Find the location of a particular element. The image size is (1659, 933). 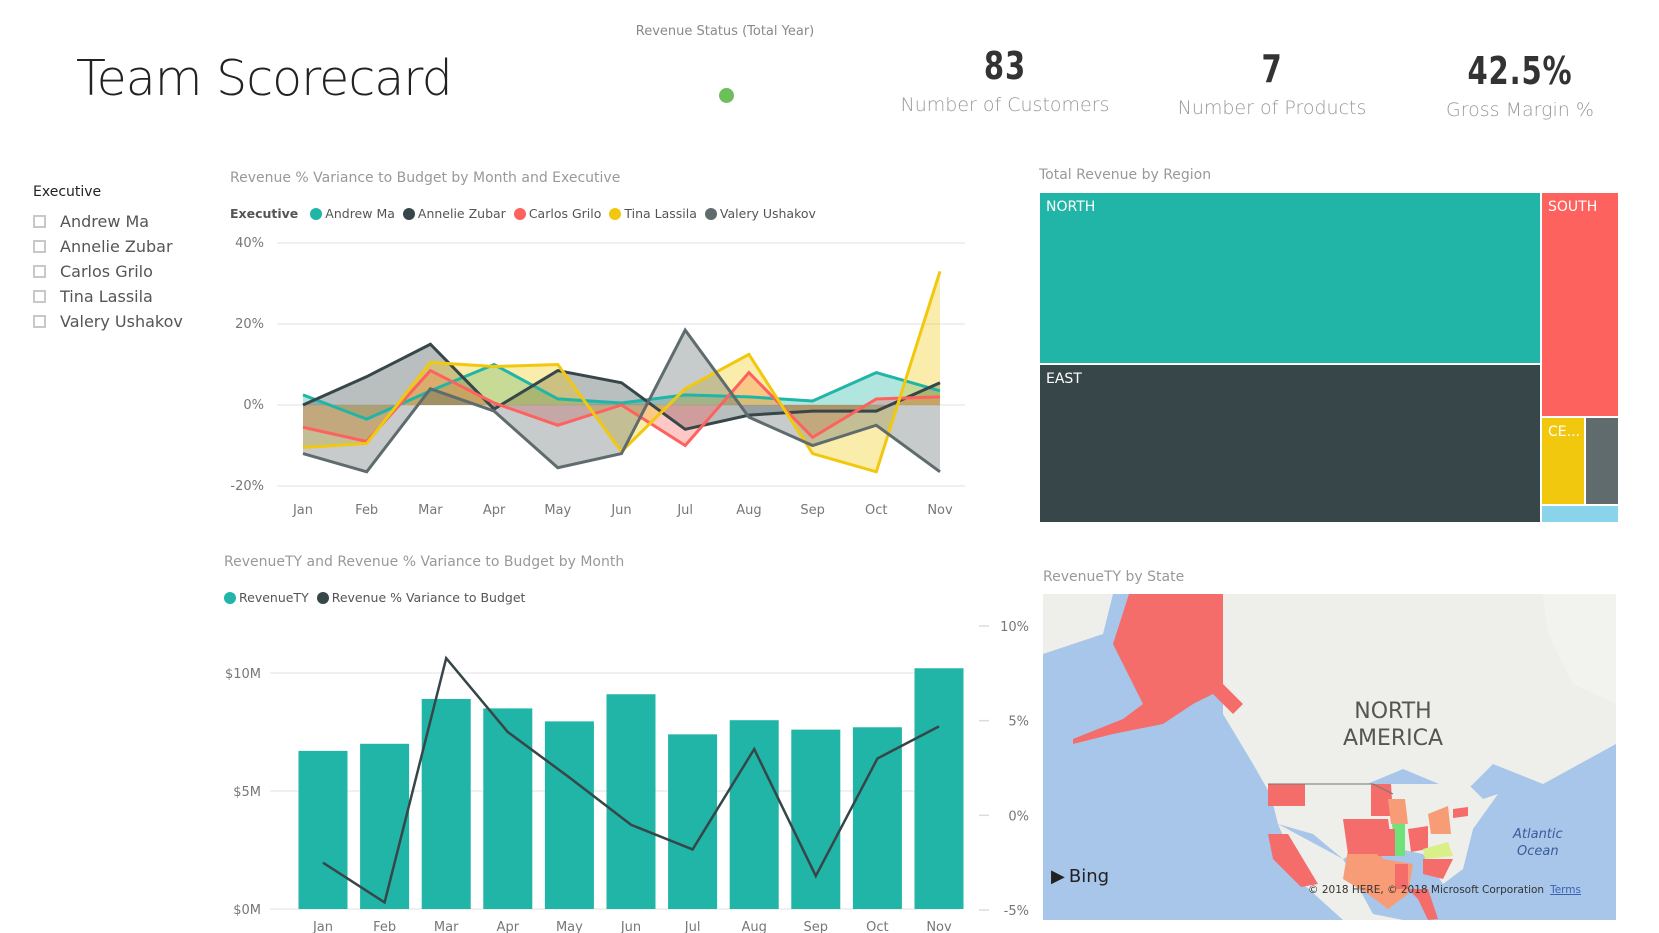

treemap-cell-other-grey is located at coordinates (1602, 461).